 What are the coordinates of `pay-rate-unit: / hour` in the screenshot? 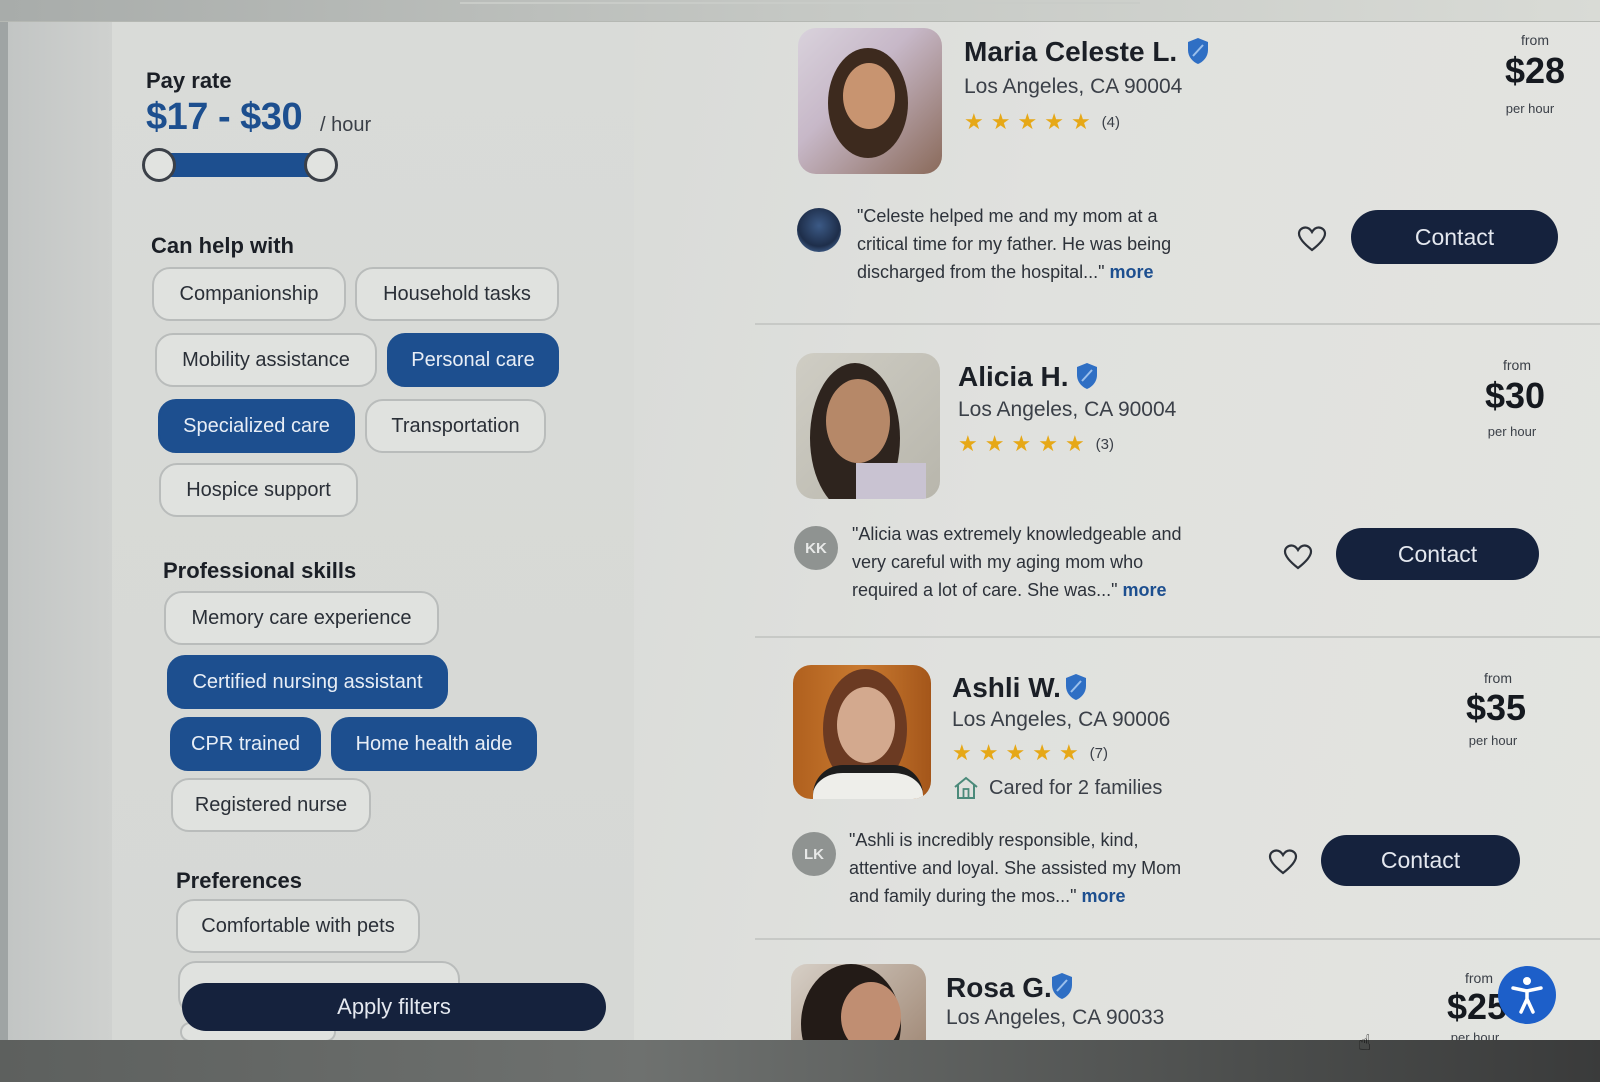 It's located at (346, 125).